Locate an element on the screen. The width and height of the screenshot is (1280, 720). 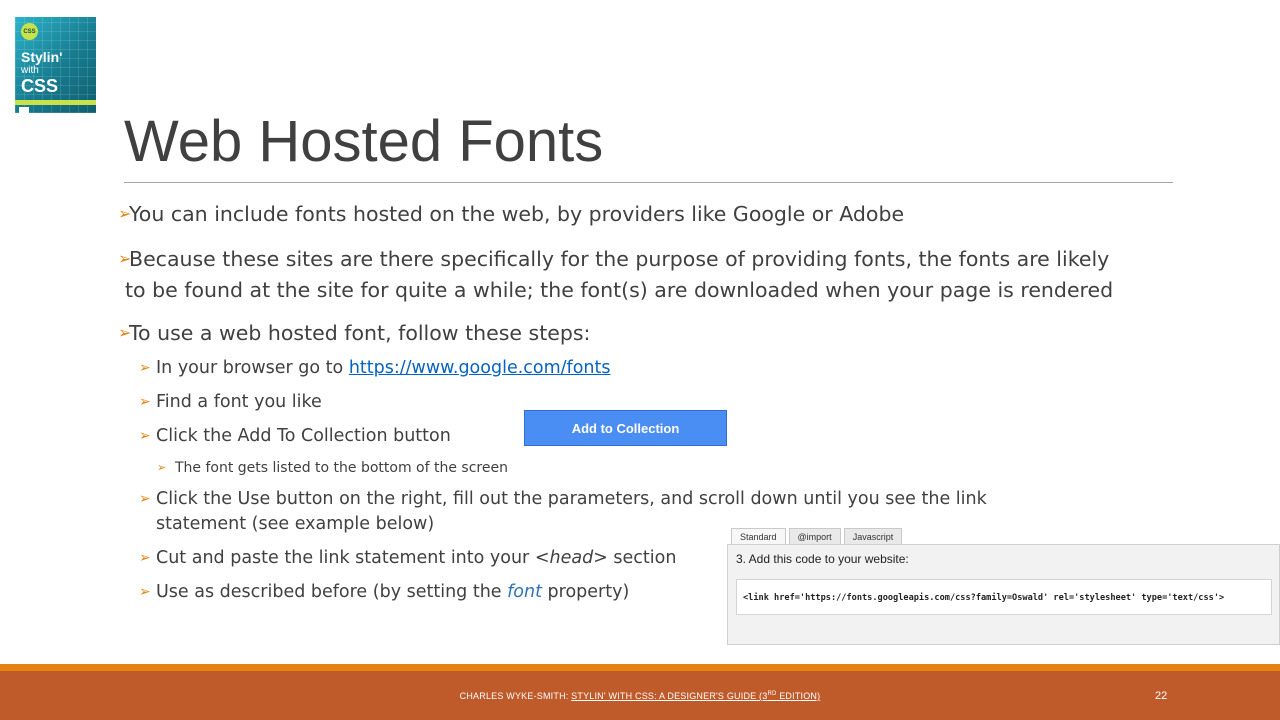
font-property-text: font is located at coordinates (524, 592).